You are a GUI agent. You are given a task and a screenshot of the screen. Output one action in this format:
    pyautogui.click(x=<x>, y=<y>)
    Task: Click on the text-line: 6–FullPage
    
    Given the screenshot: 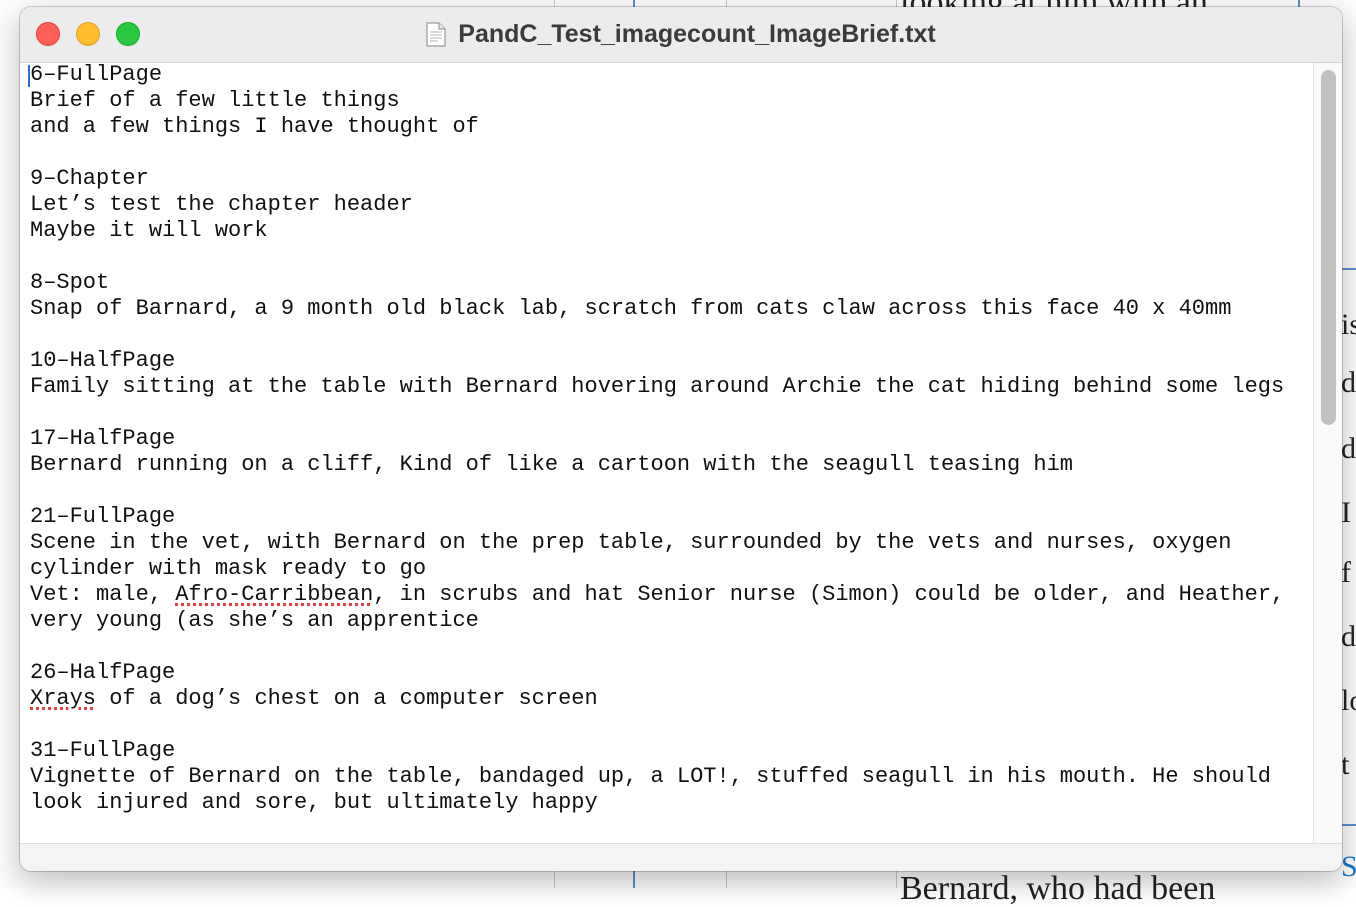 What is the action you would take?
    pyautogui.click(x=657, y=75)
    